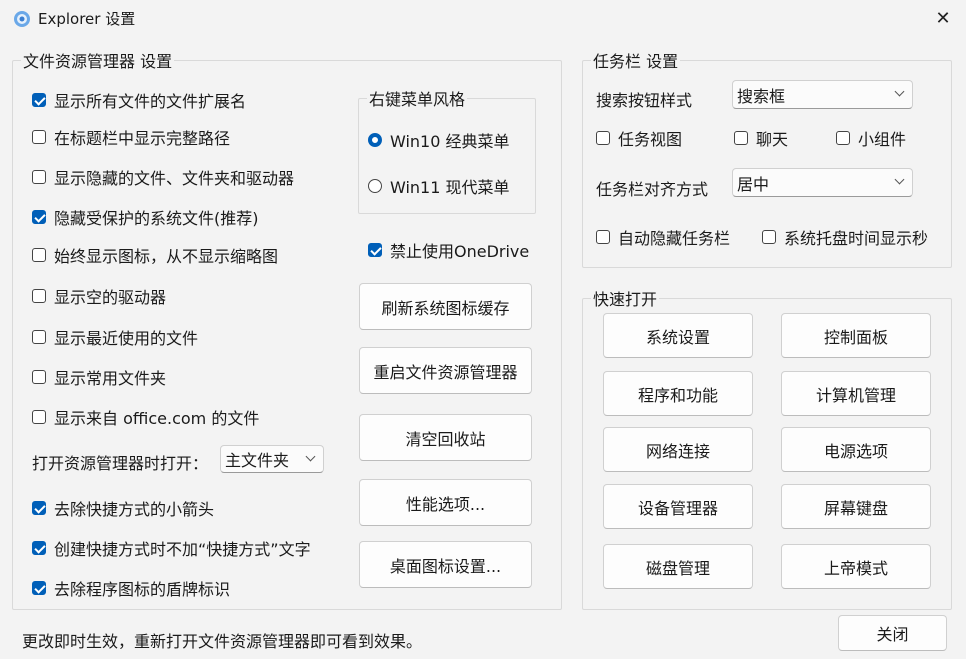 This screenshot has height=659, width=966. What do you see at coordinates (142, 589) in the screenshot?
I see `option-label: 去除程序图标的盾牌标识` at bounding box center [142, 589].